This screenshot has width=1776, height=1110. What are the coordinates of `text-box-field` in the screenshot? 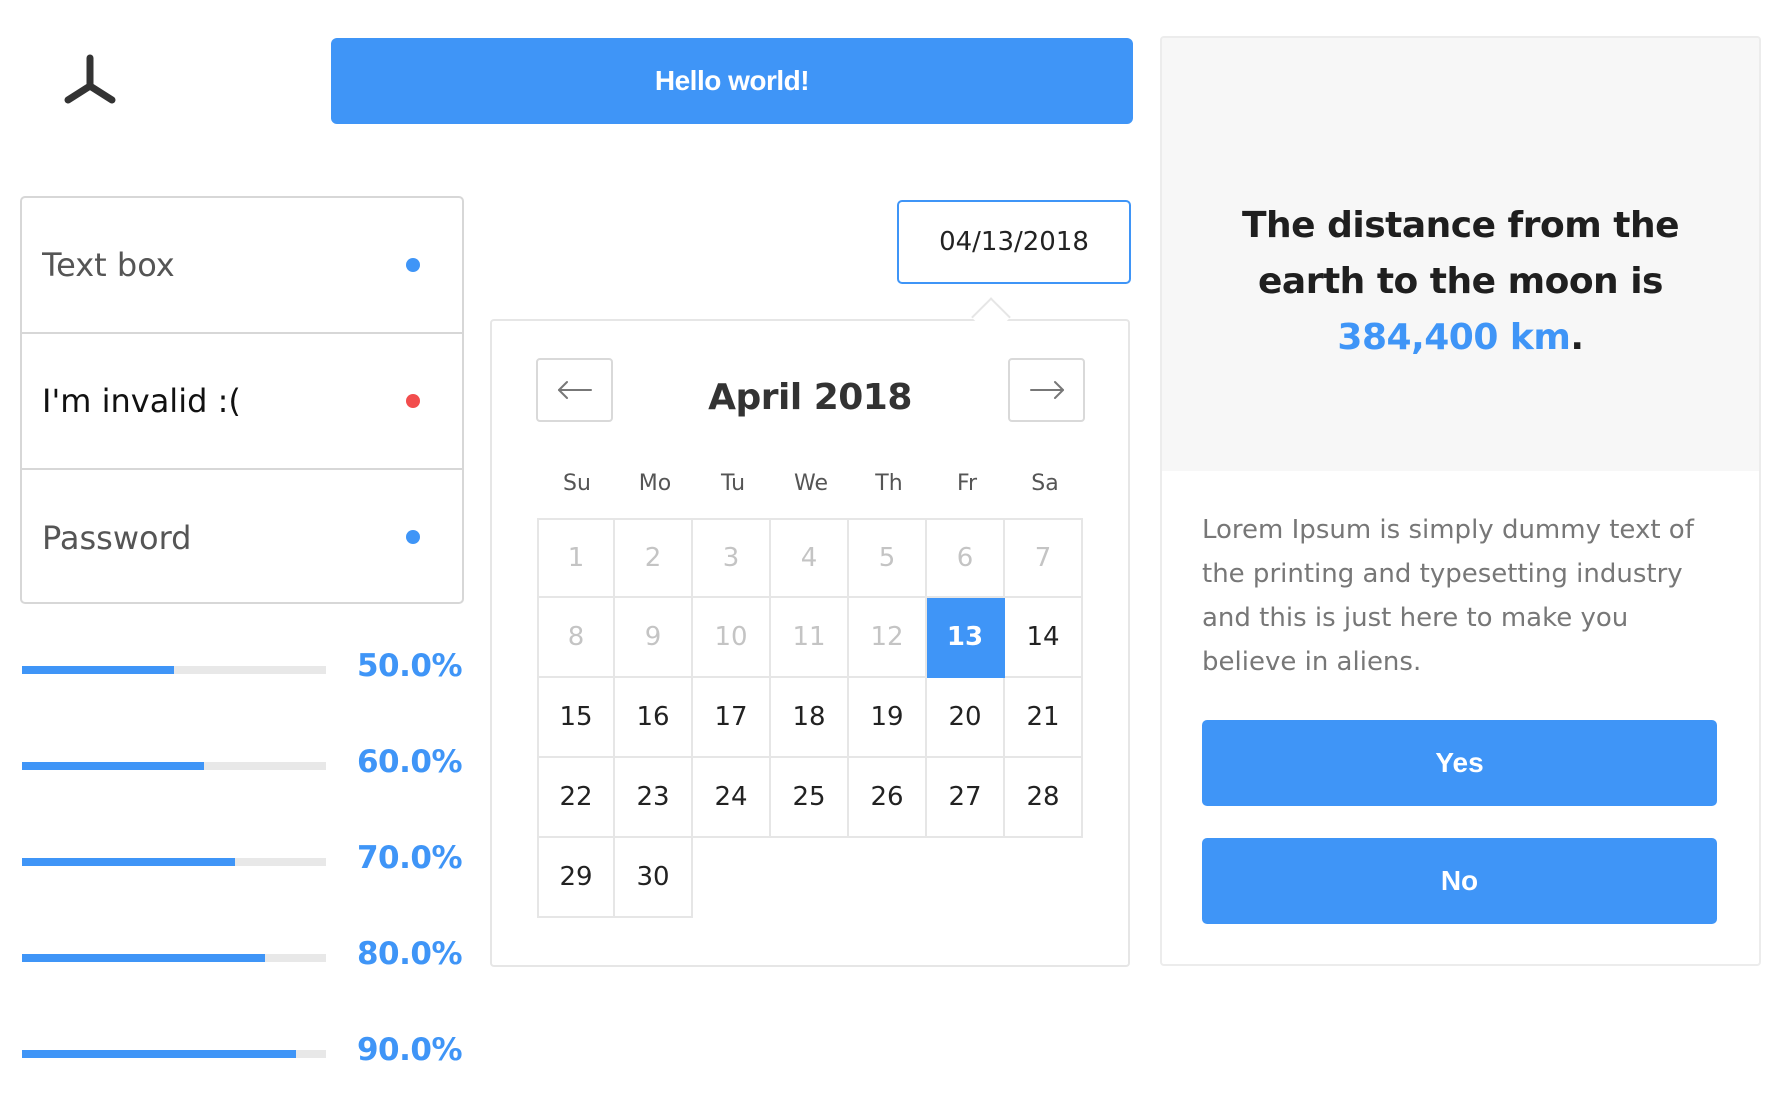 It's located at (242, 266).